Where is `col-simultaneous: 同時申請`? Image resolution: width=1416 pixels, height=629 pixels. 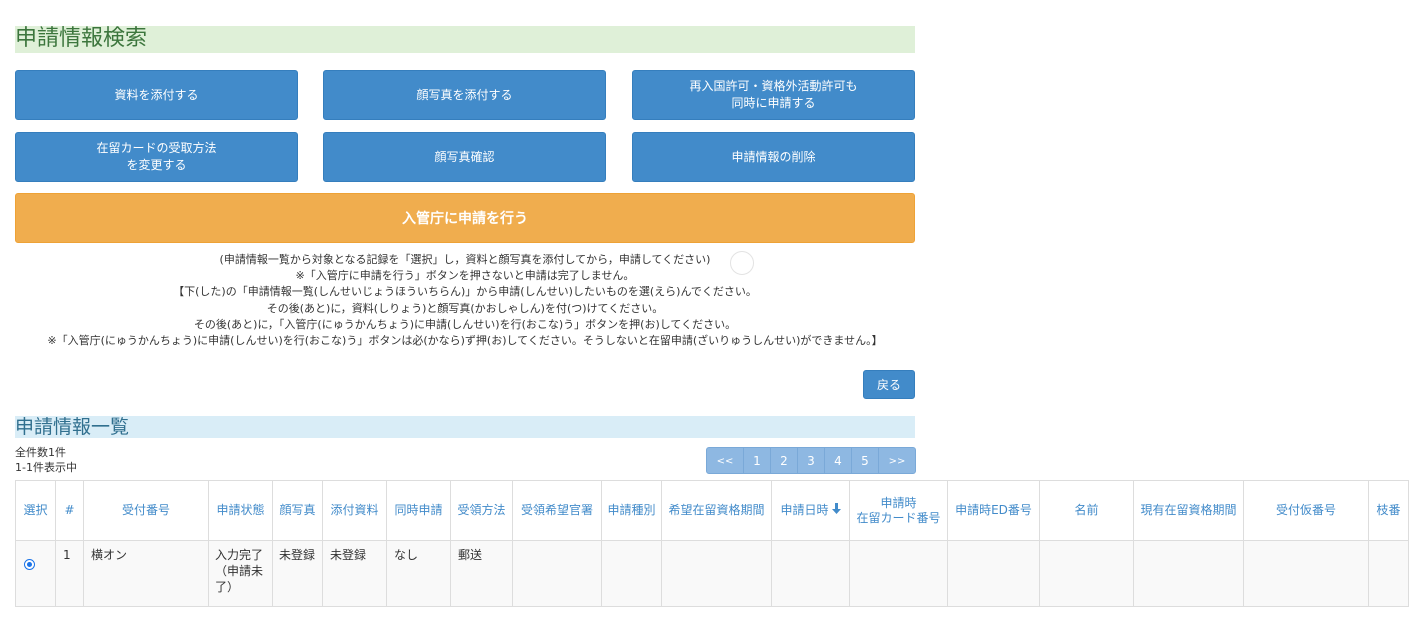
col-simultaneous: 同時申請 is located at coordinates (418, 510).